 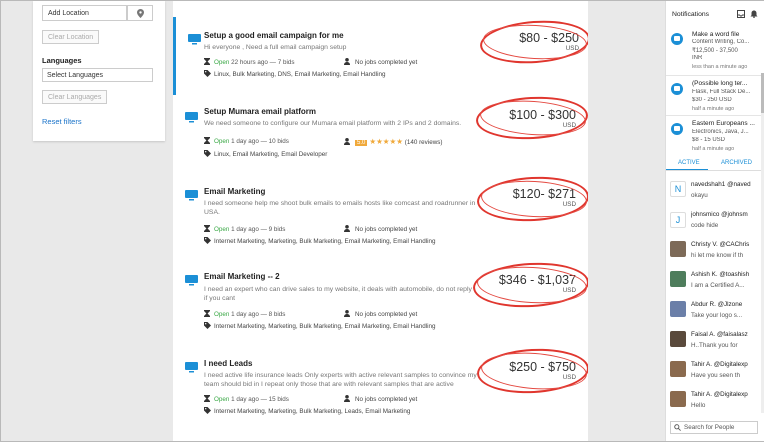 What do you see at coordinates (263, 62) in the screenshot?
I see `job-age-bids: 22 hours ago — 7 bids` at bounding box center [263, 62].